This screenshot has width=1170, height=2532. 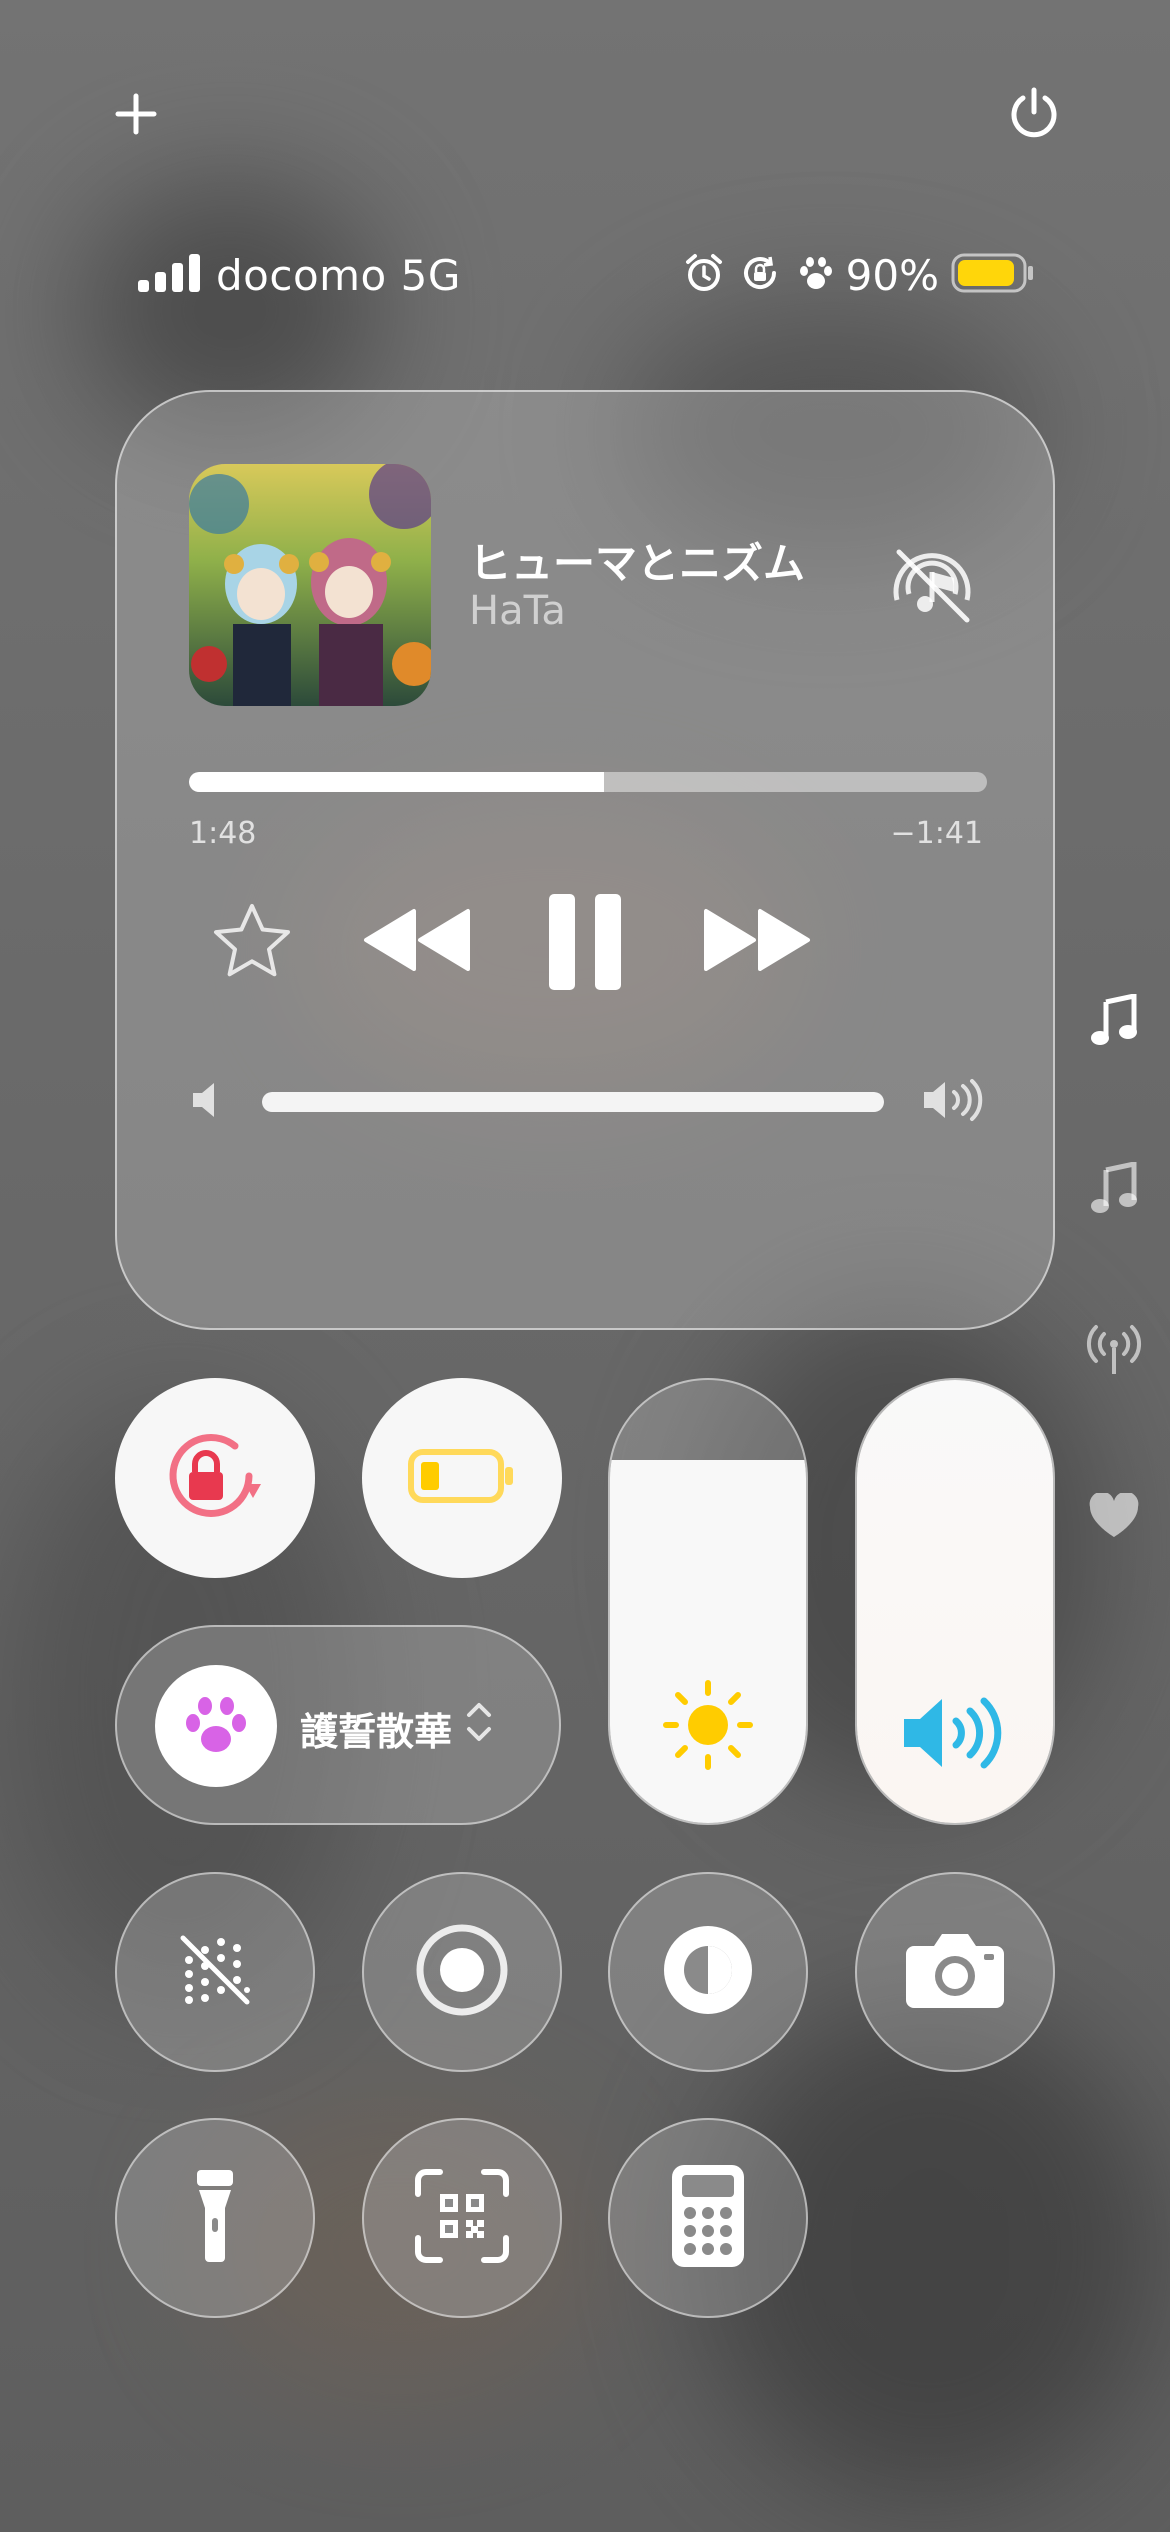 I want to click on qr-scan-icon, so click(x=462, y=2218).